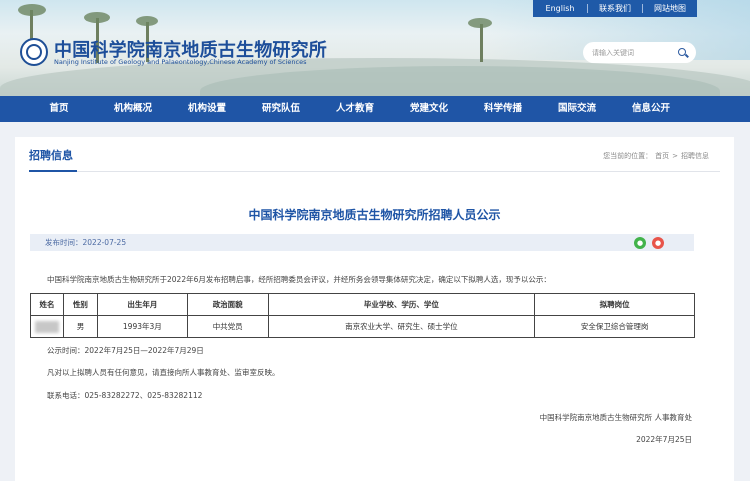  What do you see at coordinates (362, 242) in the screenshot?
I see `article-info-bar: 发布时间：2022-07-25 ● ●` at bounding box center [362, 242].